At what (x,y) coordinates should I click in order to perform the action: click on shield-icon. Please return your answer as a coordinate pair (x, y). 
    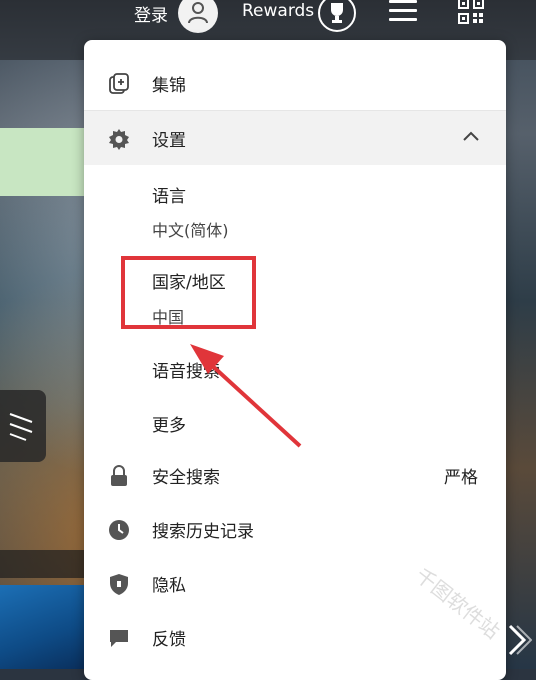
    Looking at the image, I should click on (119, 584).